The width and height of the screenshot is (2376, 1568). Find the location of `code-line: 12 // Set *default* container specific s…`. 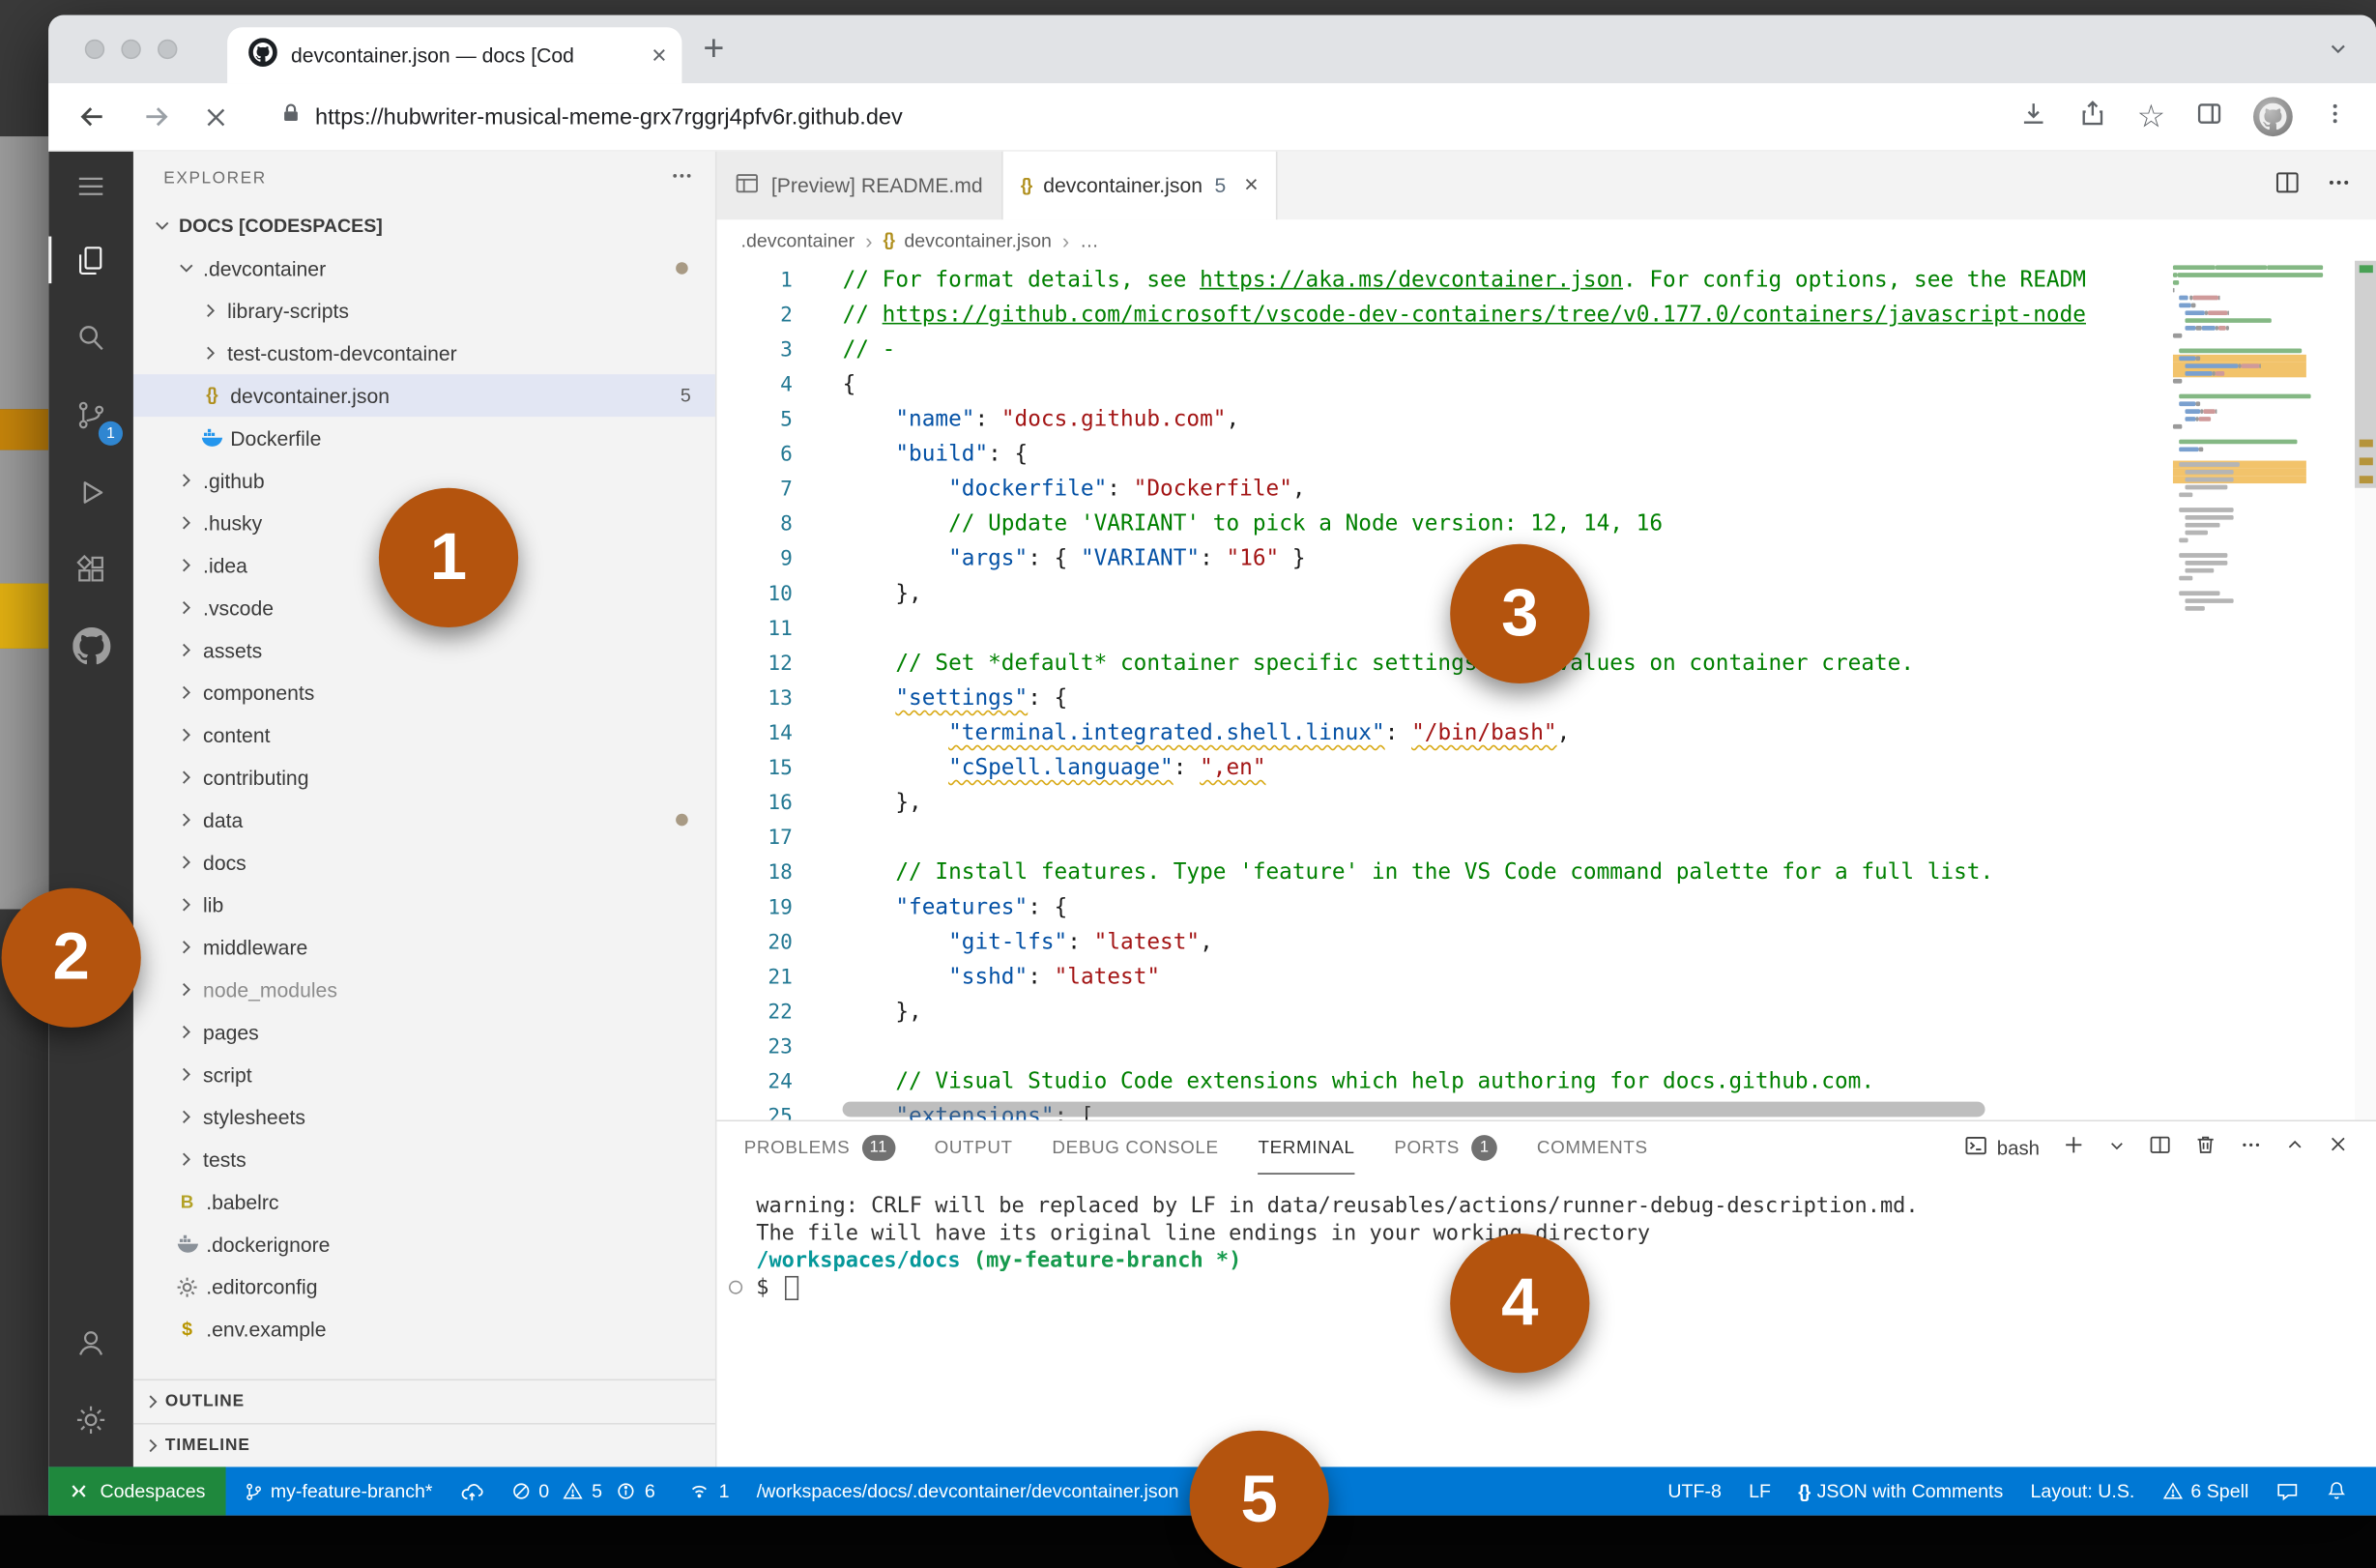

code-line: 12 // Set *default* container specific s… is located at coordinates (1437, 664).